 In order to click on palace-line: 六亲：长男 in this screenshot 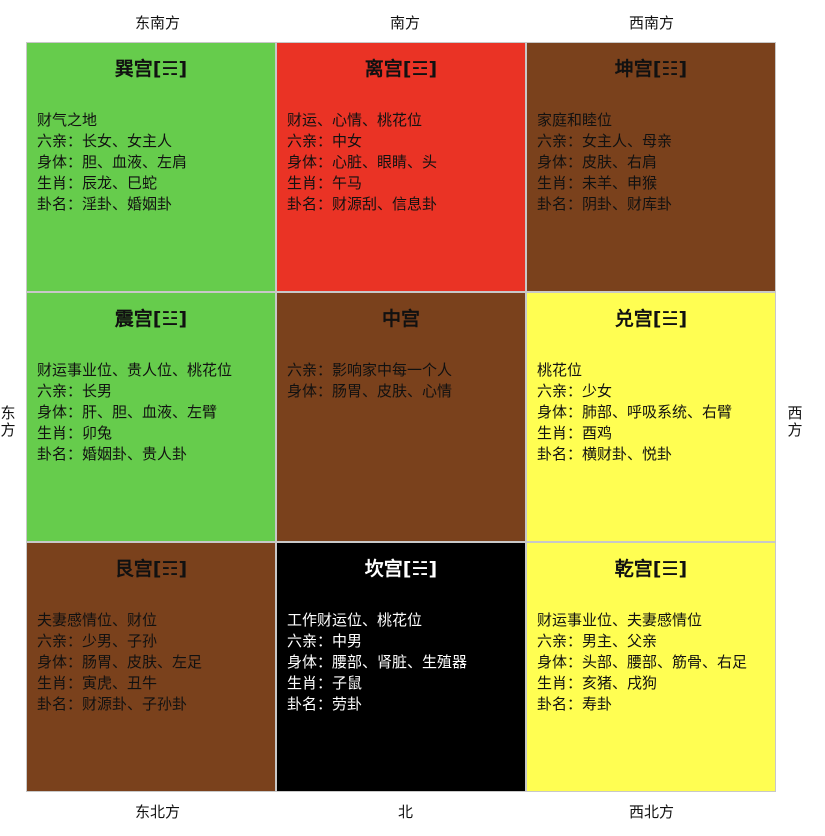, I will do `click(75, 391)`.